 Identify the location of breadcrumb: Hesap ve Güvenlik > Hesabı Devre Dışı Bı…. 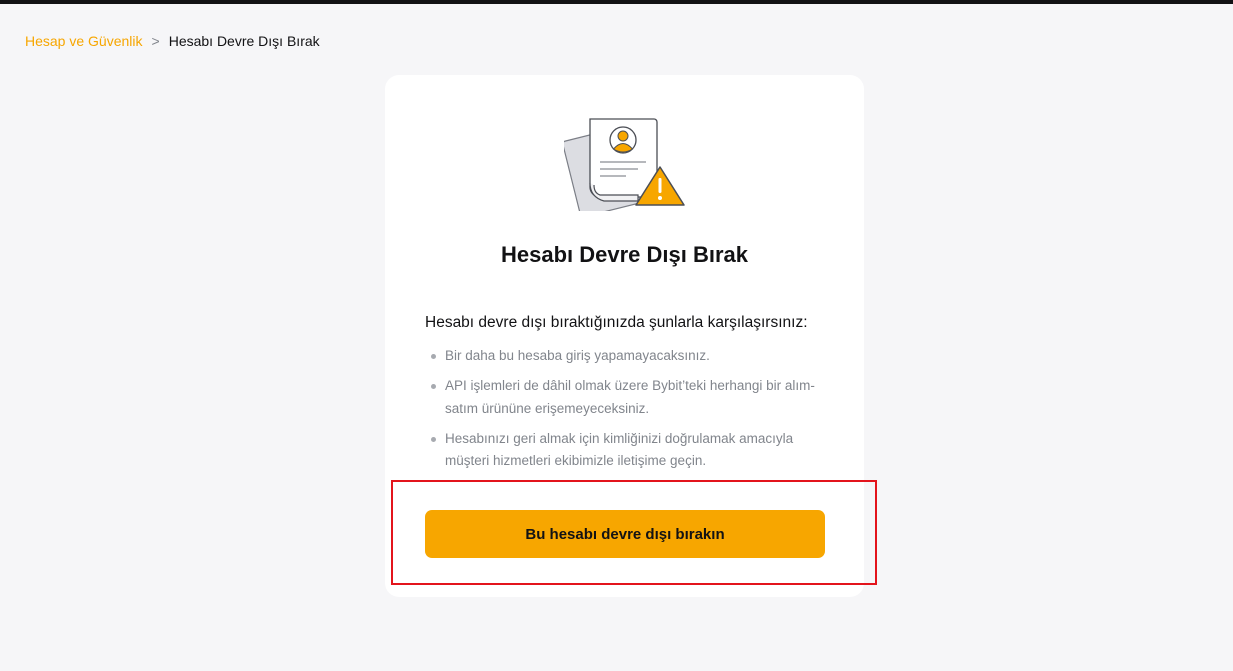
(172, 41).